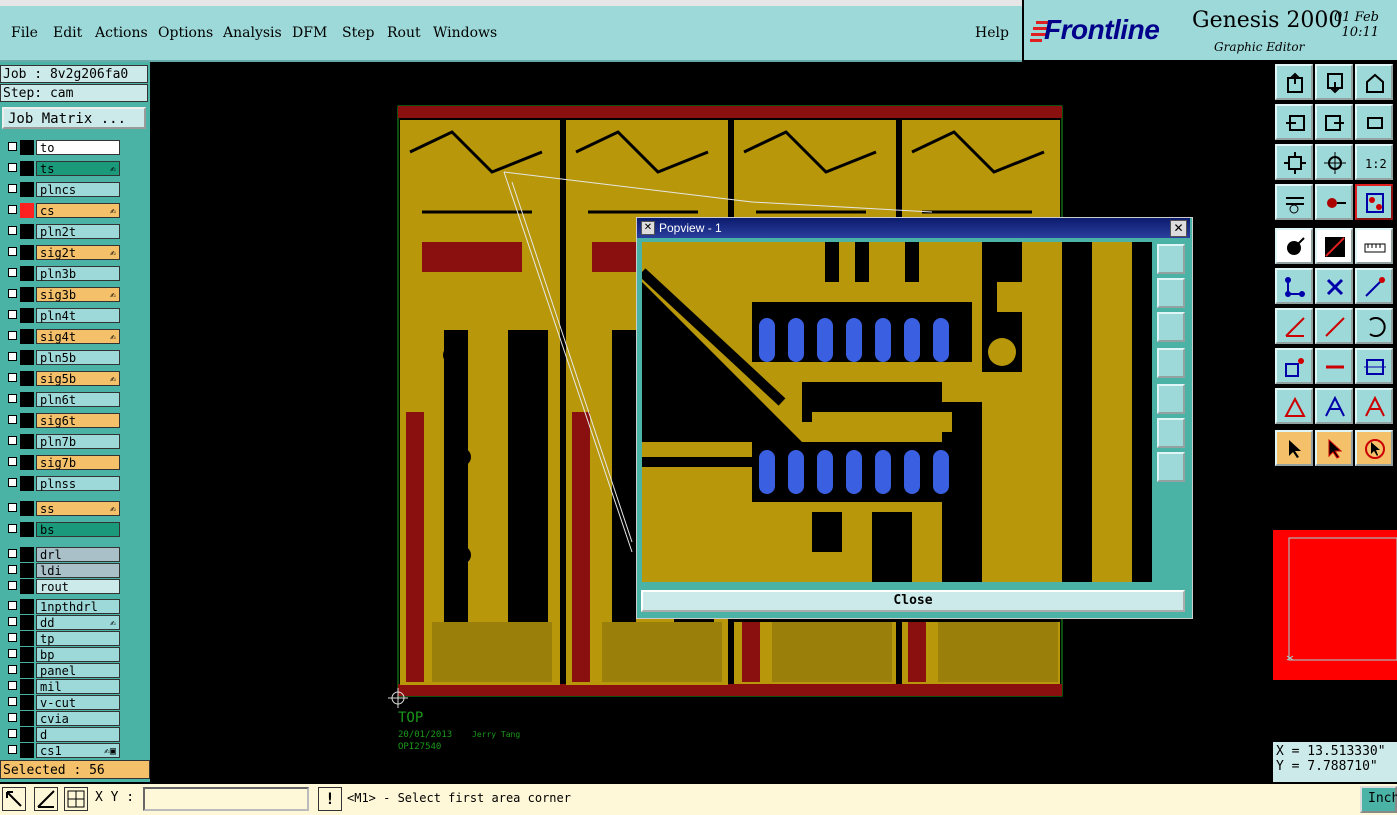 This screenshot has width=1397, height=815. I want to click on layer-name: mil, so click(78, 686).